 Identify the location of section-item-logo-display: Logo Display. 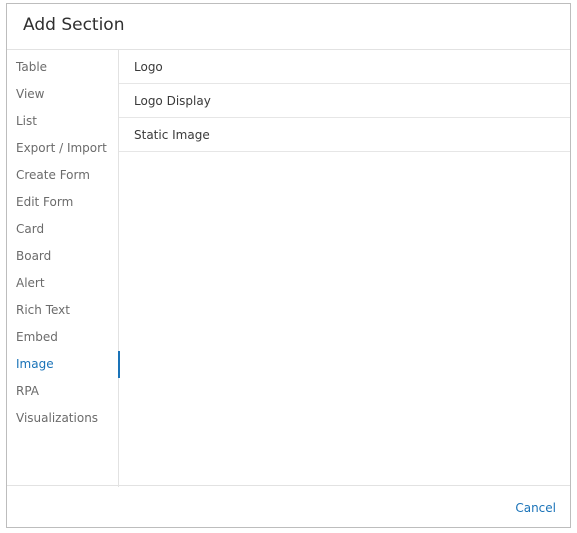
(344, 101).